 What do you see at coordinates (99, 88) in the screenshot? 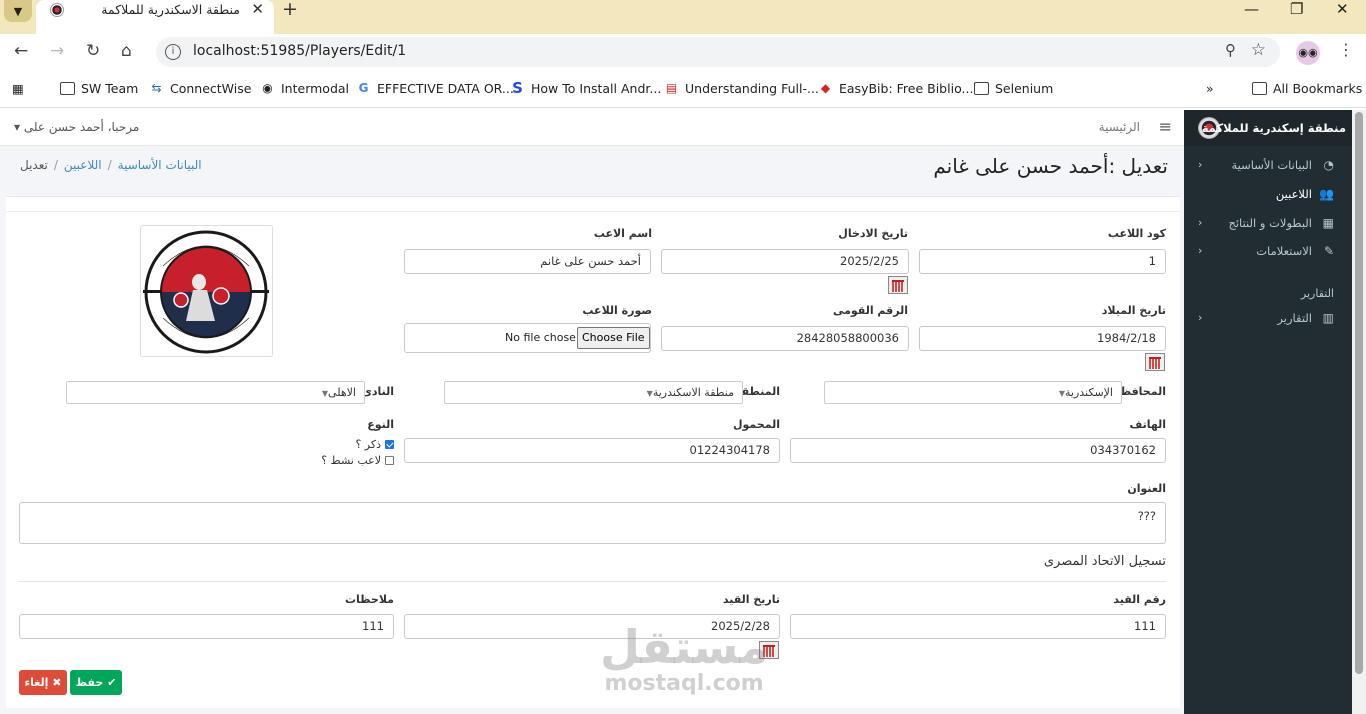
I see `bookmark-sw-team: SW Team` at bounding box center [99, 88].